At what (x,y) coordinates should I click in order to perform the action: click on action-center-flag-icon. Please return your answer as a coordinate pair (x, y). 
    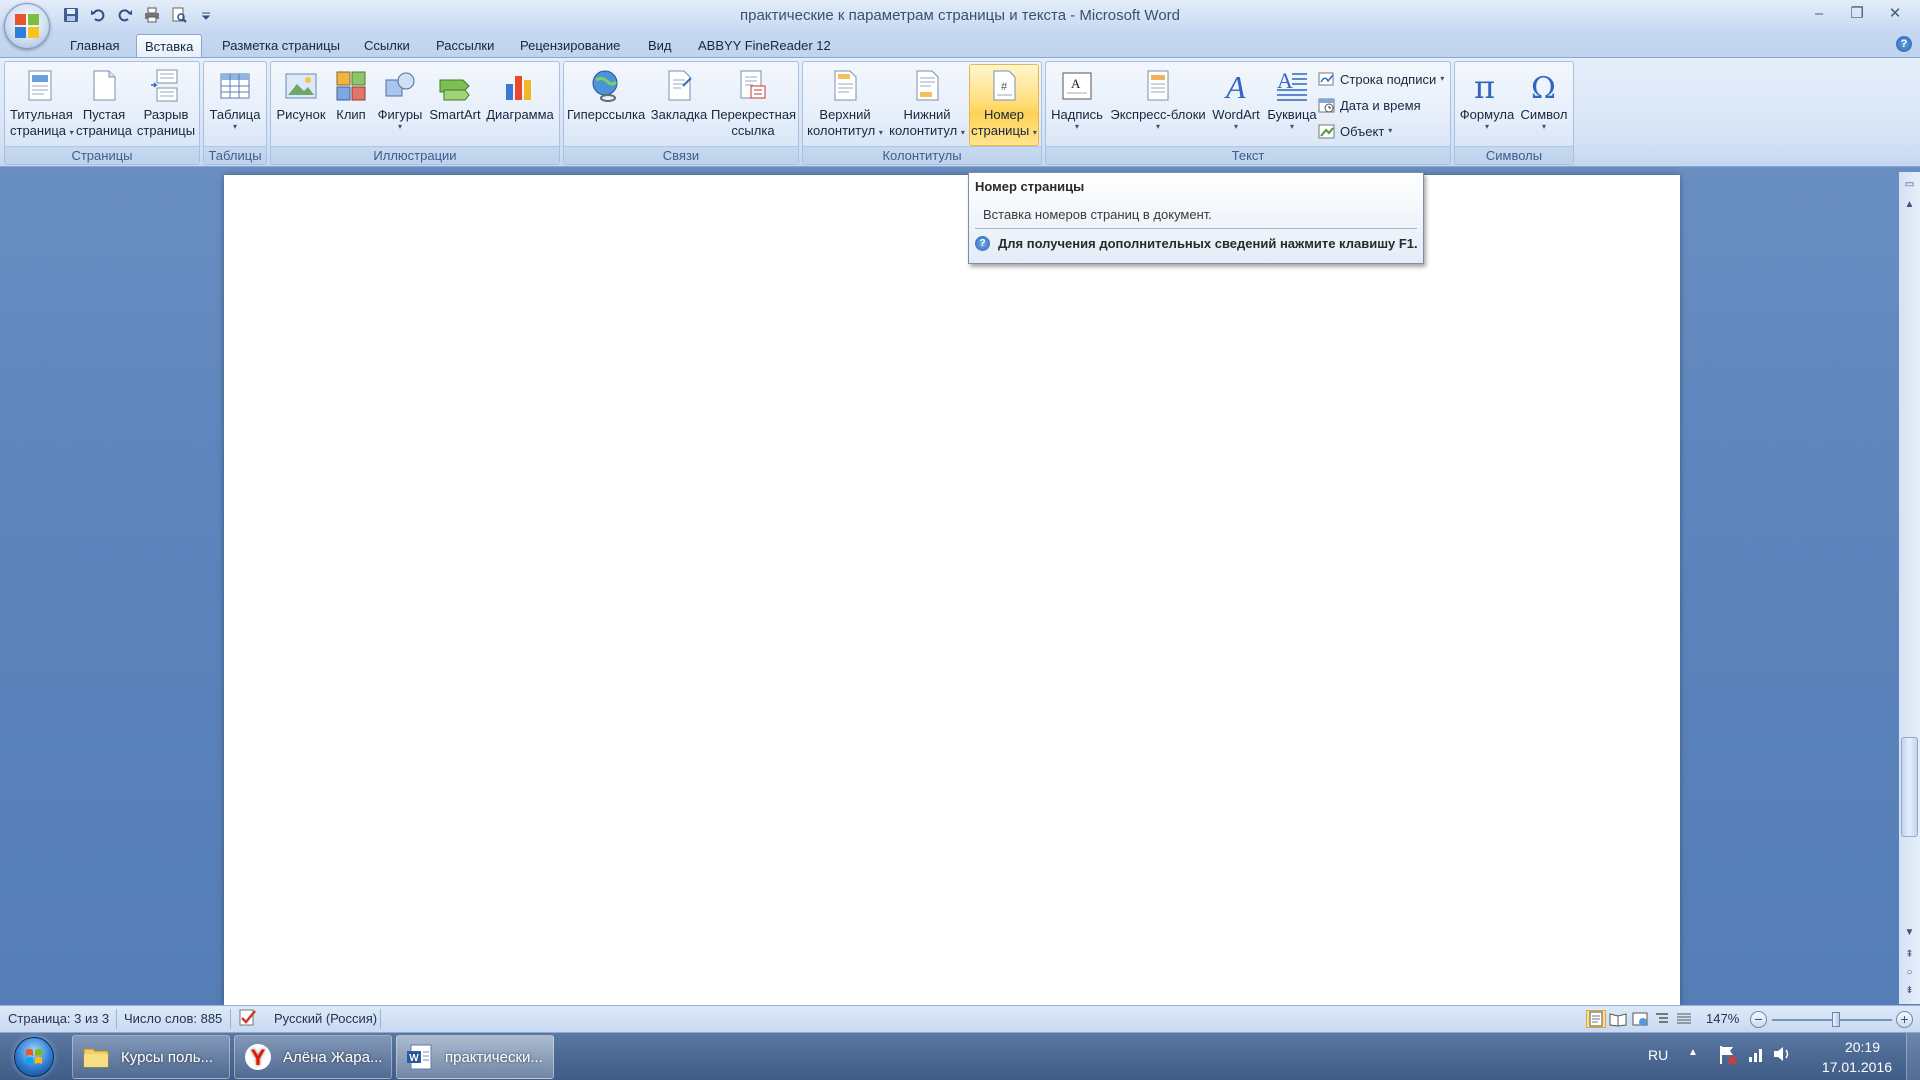
    Looking at the image, I should click on (1728, 1055).